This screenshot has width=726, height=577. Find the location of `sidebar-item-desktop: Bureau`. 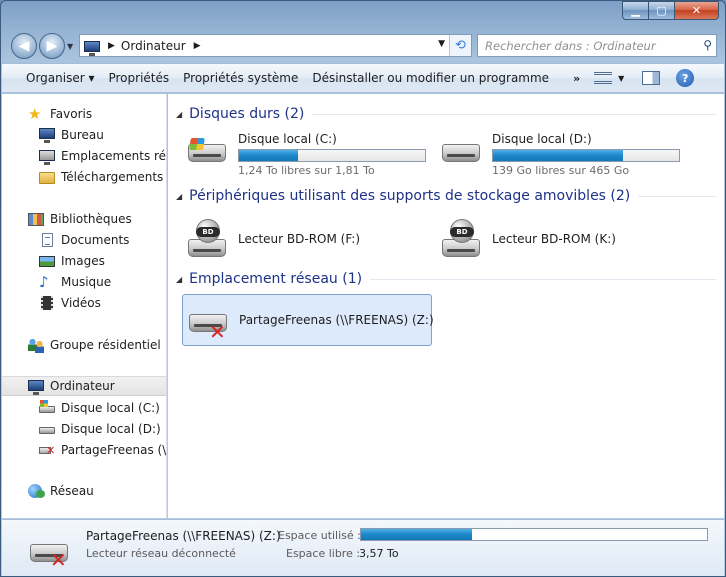

sidebar-item-desktop: Bureau is located at coordinates (84, 135).